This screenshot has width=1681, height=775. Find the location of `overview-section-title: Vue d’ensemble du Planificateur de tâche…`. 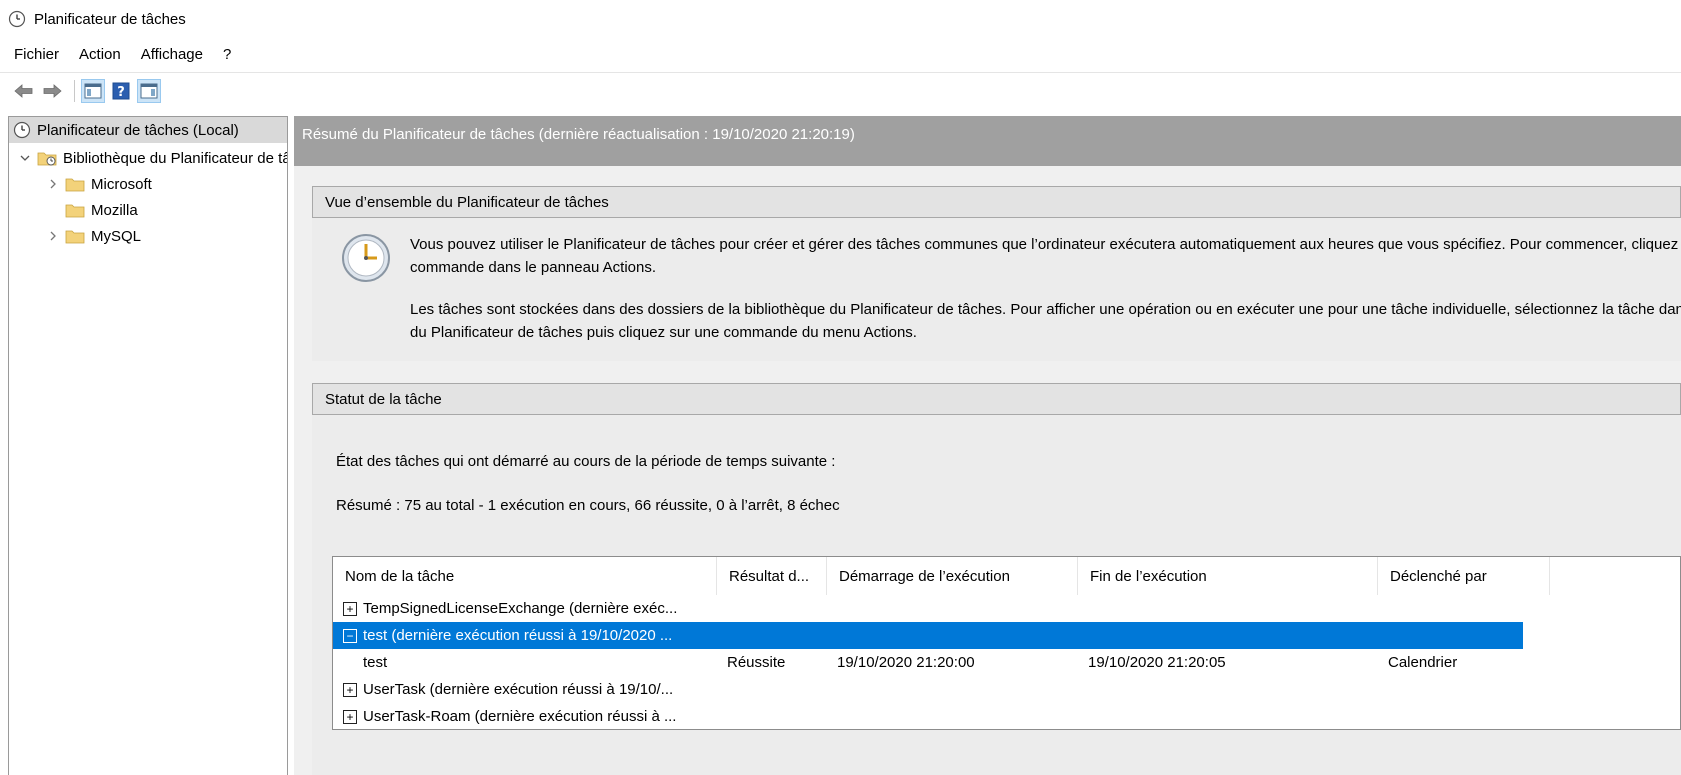

overview-section-title: Vue d’ensemble du Planificateur de tâche… is located at coordinates (996, 202).